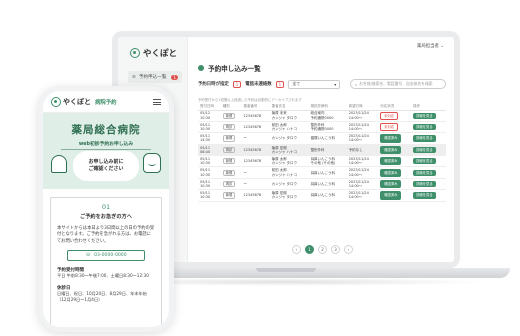 The width and height of the screenshot is (520, 336). Describe the element at coordinates (327, 127) in the screenshot. I see `cell-dept: 整形外科 予約通院0000` at that location.